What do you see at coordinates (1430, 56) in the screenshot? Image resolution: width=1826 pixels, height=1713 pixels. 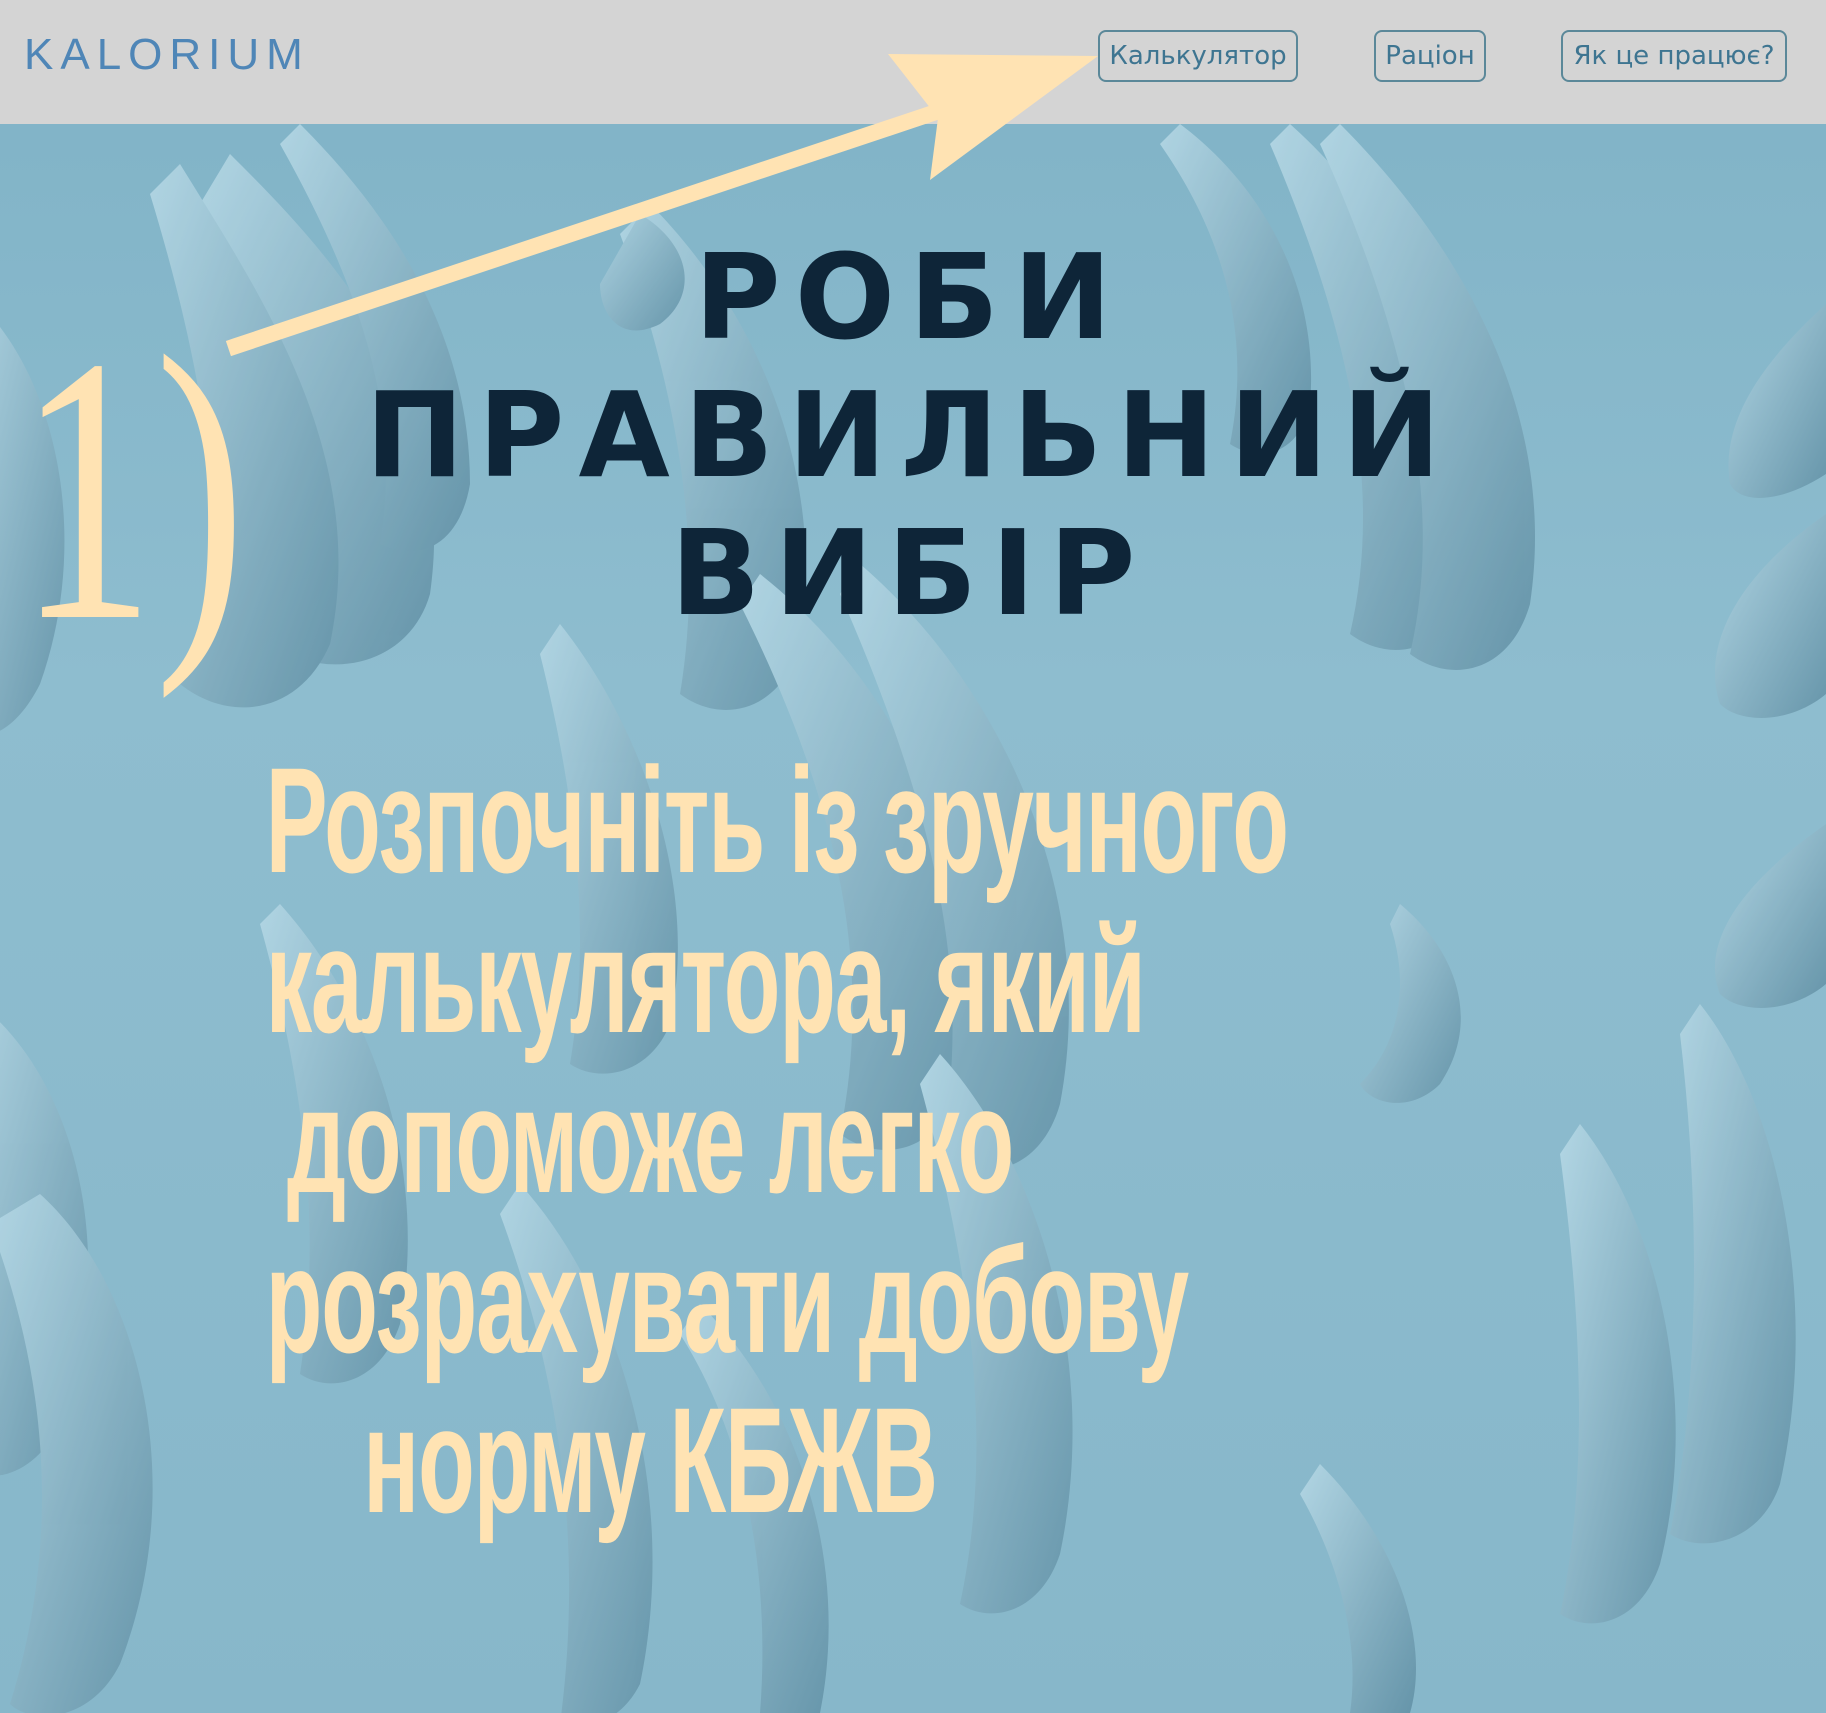 I see `nav-diet-button: Раціон` at bounding box center [1430, 56].